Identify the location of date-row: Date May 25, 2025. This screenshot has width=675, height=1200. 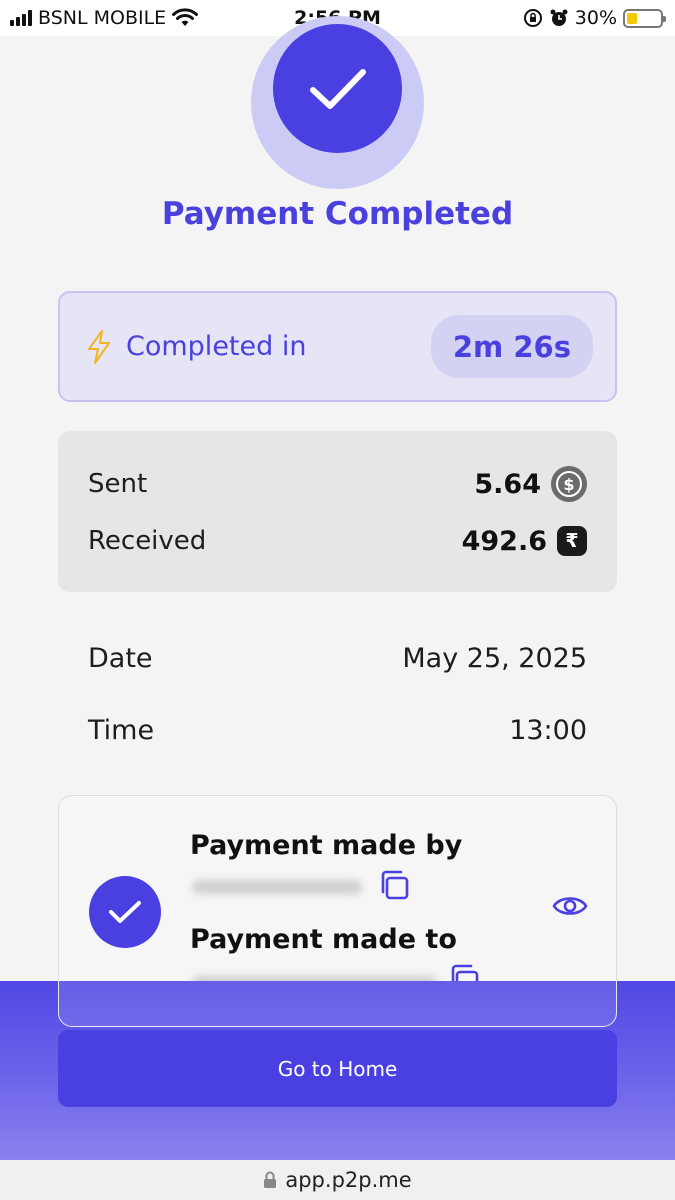
(337, 658).